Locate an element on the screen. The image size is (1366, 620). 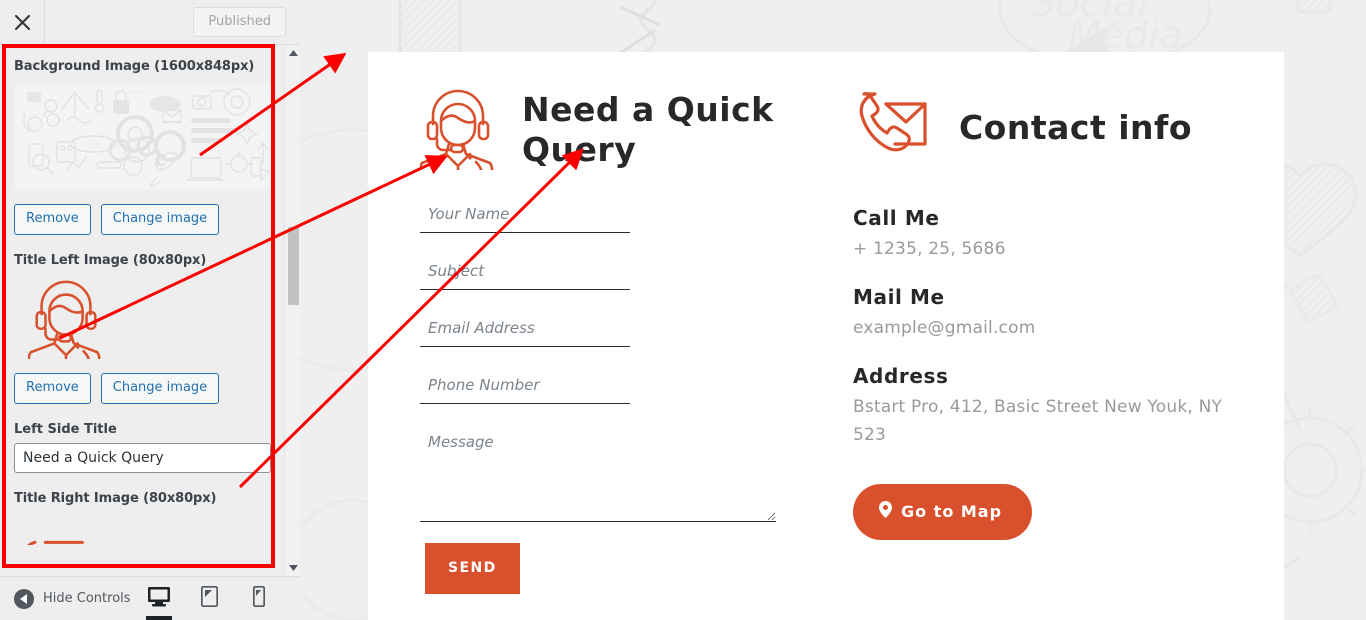
control-label: Title Right Image (80x80px) is located at coordinates (115, 499).